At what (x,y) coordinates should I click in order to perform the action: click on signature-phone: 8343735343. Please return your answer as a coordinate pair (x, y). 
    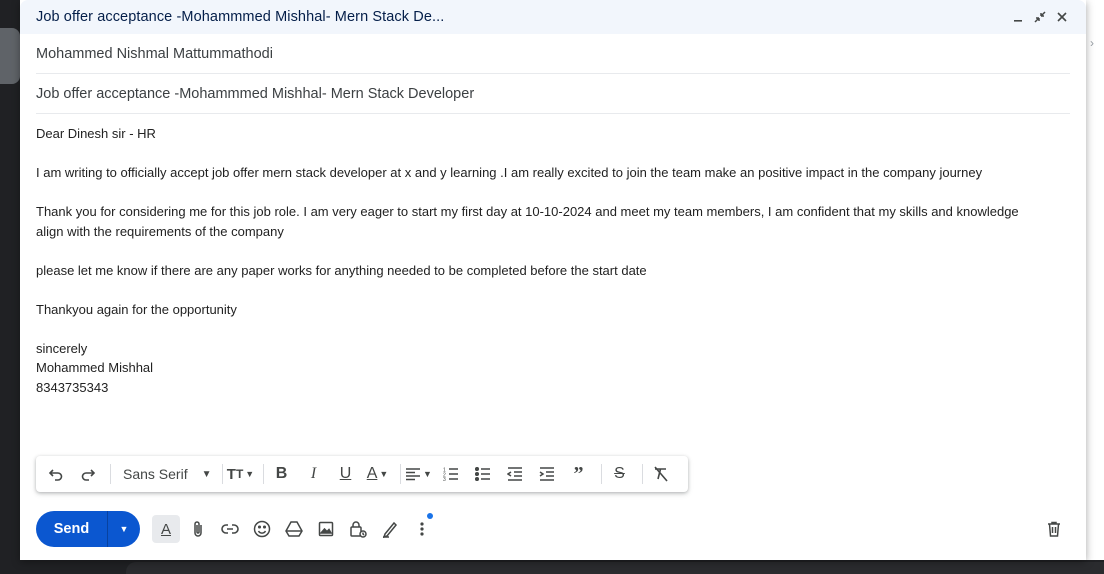
    Looking at the image, I should click on (72, 387).